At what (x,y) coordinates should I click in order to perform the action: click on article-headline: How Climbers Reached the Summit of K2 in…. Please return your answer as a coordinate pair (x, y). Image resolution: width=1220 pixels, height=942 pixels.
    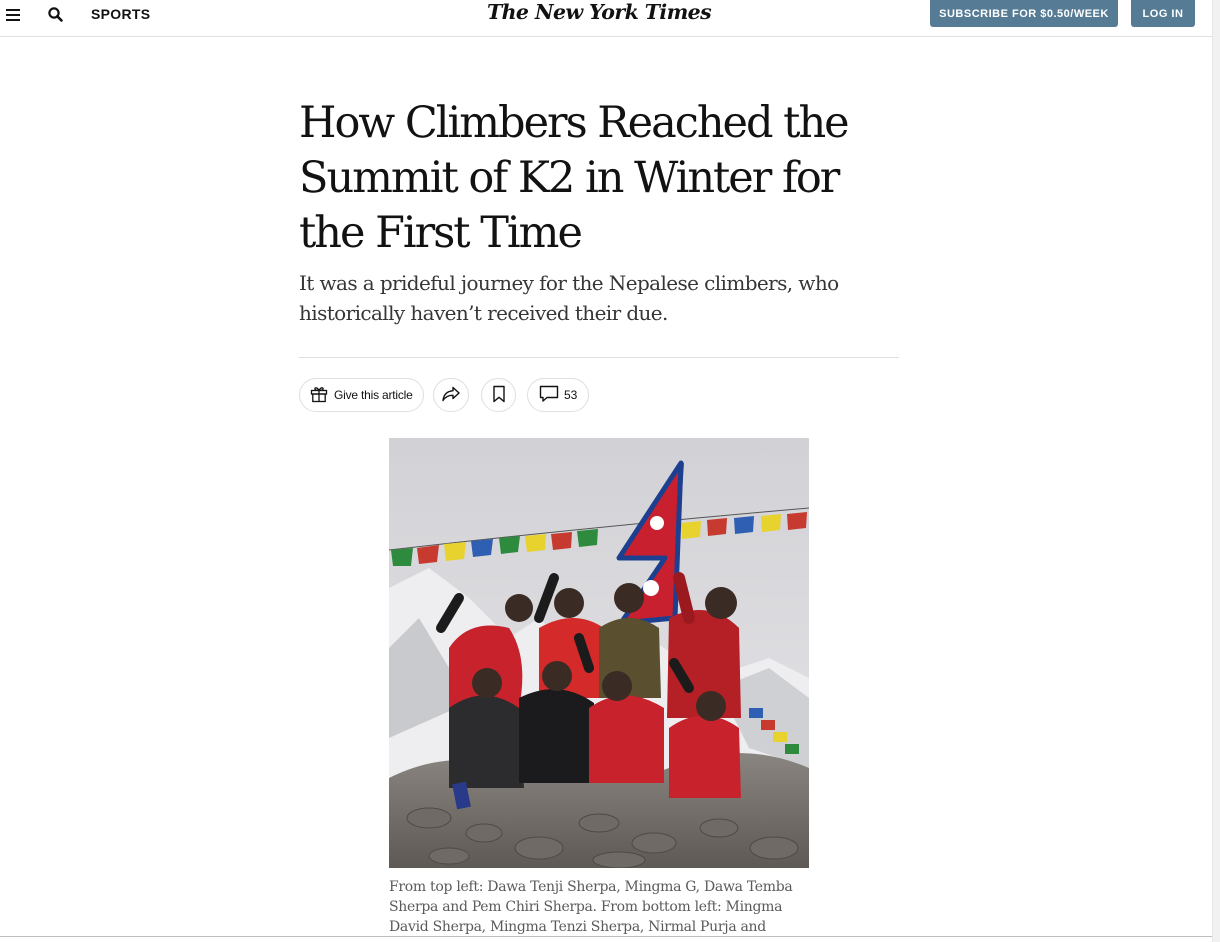
    Looking at the image, I should click on (574, 178).